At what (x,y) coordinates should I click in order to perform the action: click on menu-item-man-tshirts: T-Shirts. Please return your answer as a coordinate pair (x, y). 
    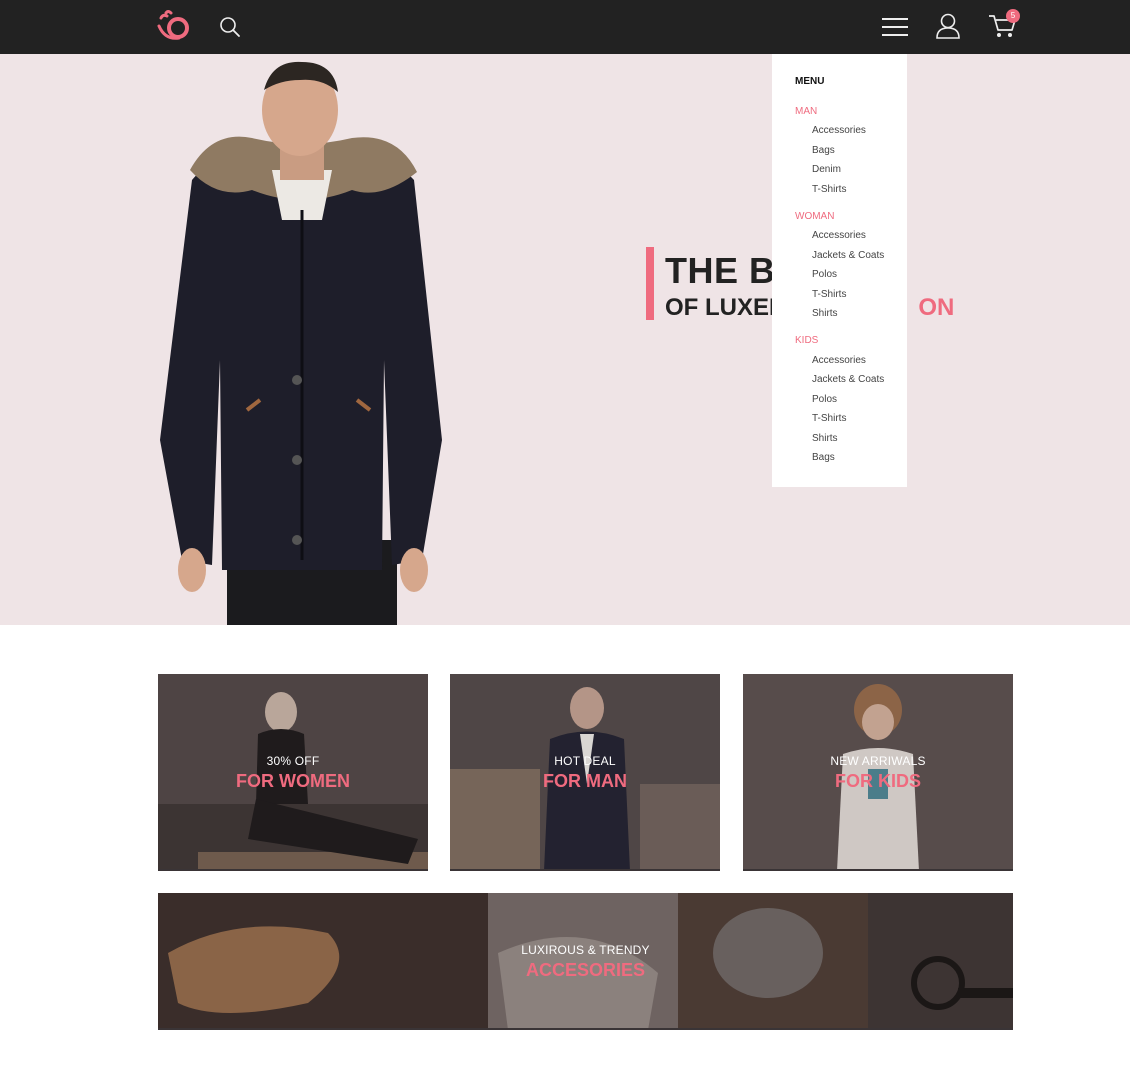
    Looking at the image, I should click on (829, 189).